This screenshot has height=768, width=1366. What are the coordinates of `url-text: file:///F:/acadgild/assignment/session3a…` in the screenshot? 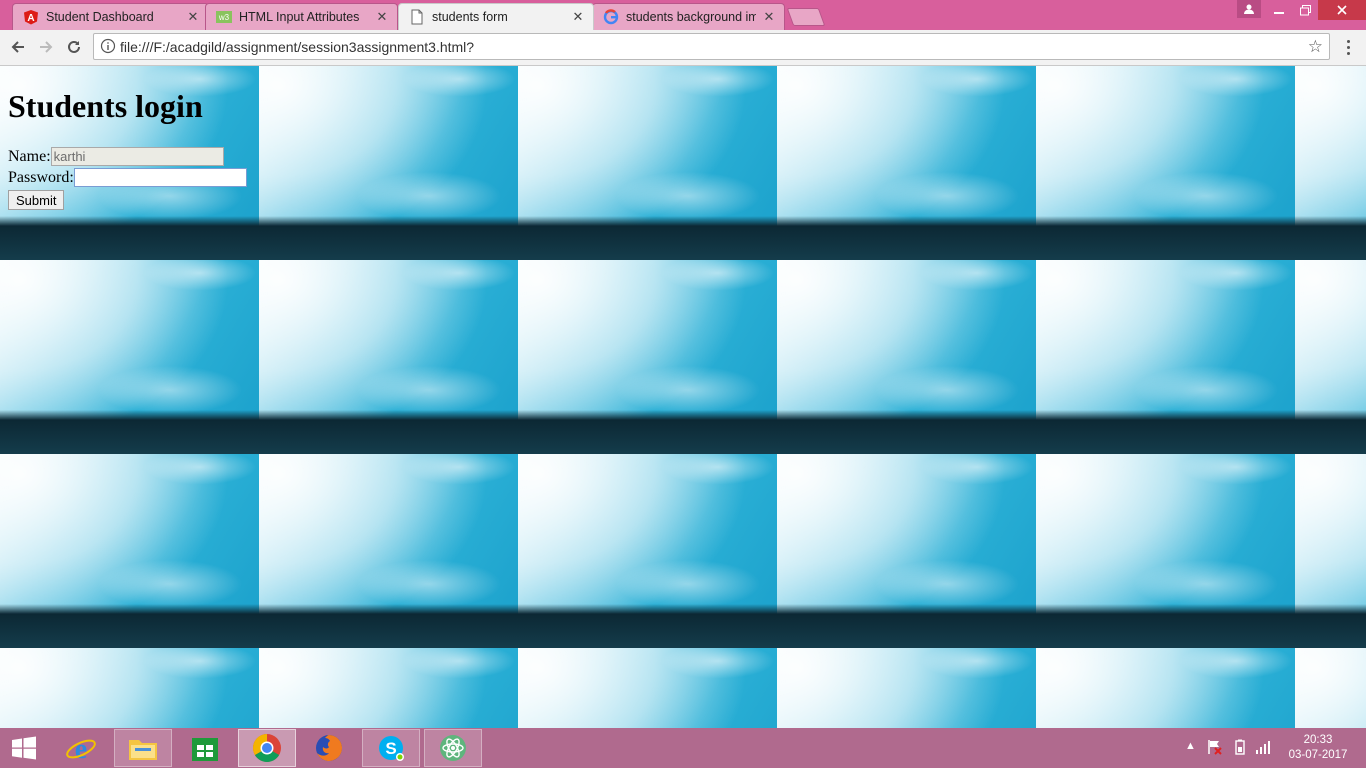 It's located at (297, 47).